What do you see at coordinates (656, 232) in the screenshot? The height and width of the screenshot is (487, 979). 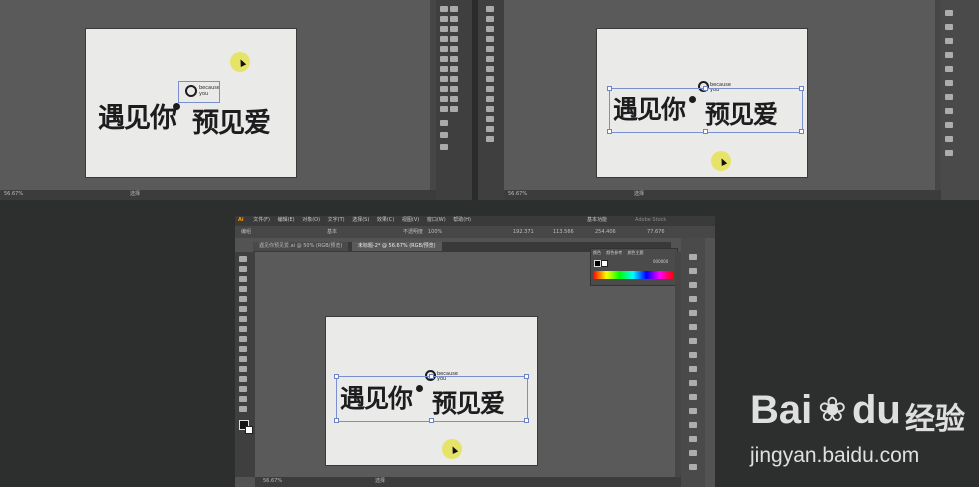 I see `h-field: 77.676` at bounding box center [656, 232].